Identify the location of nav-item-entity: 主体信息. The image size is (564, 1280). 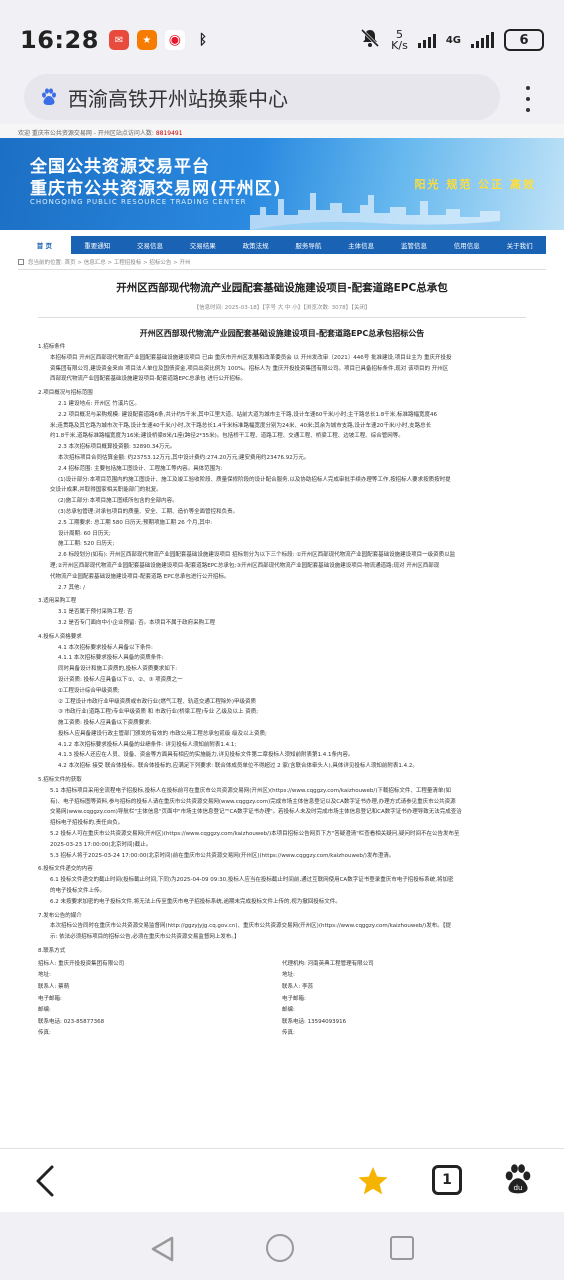
(361, 245).